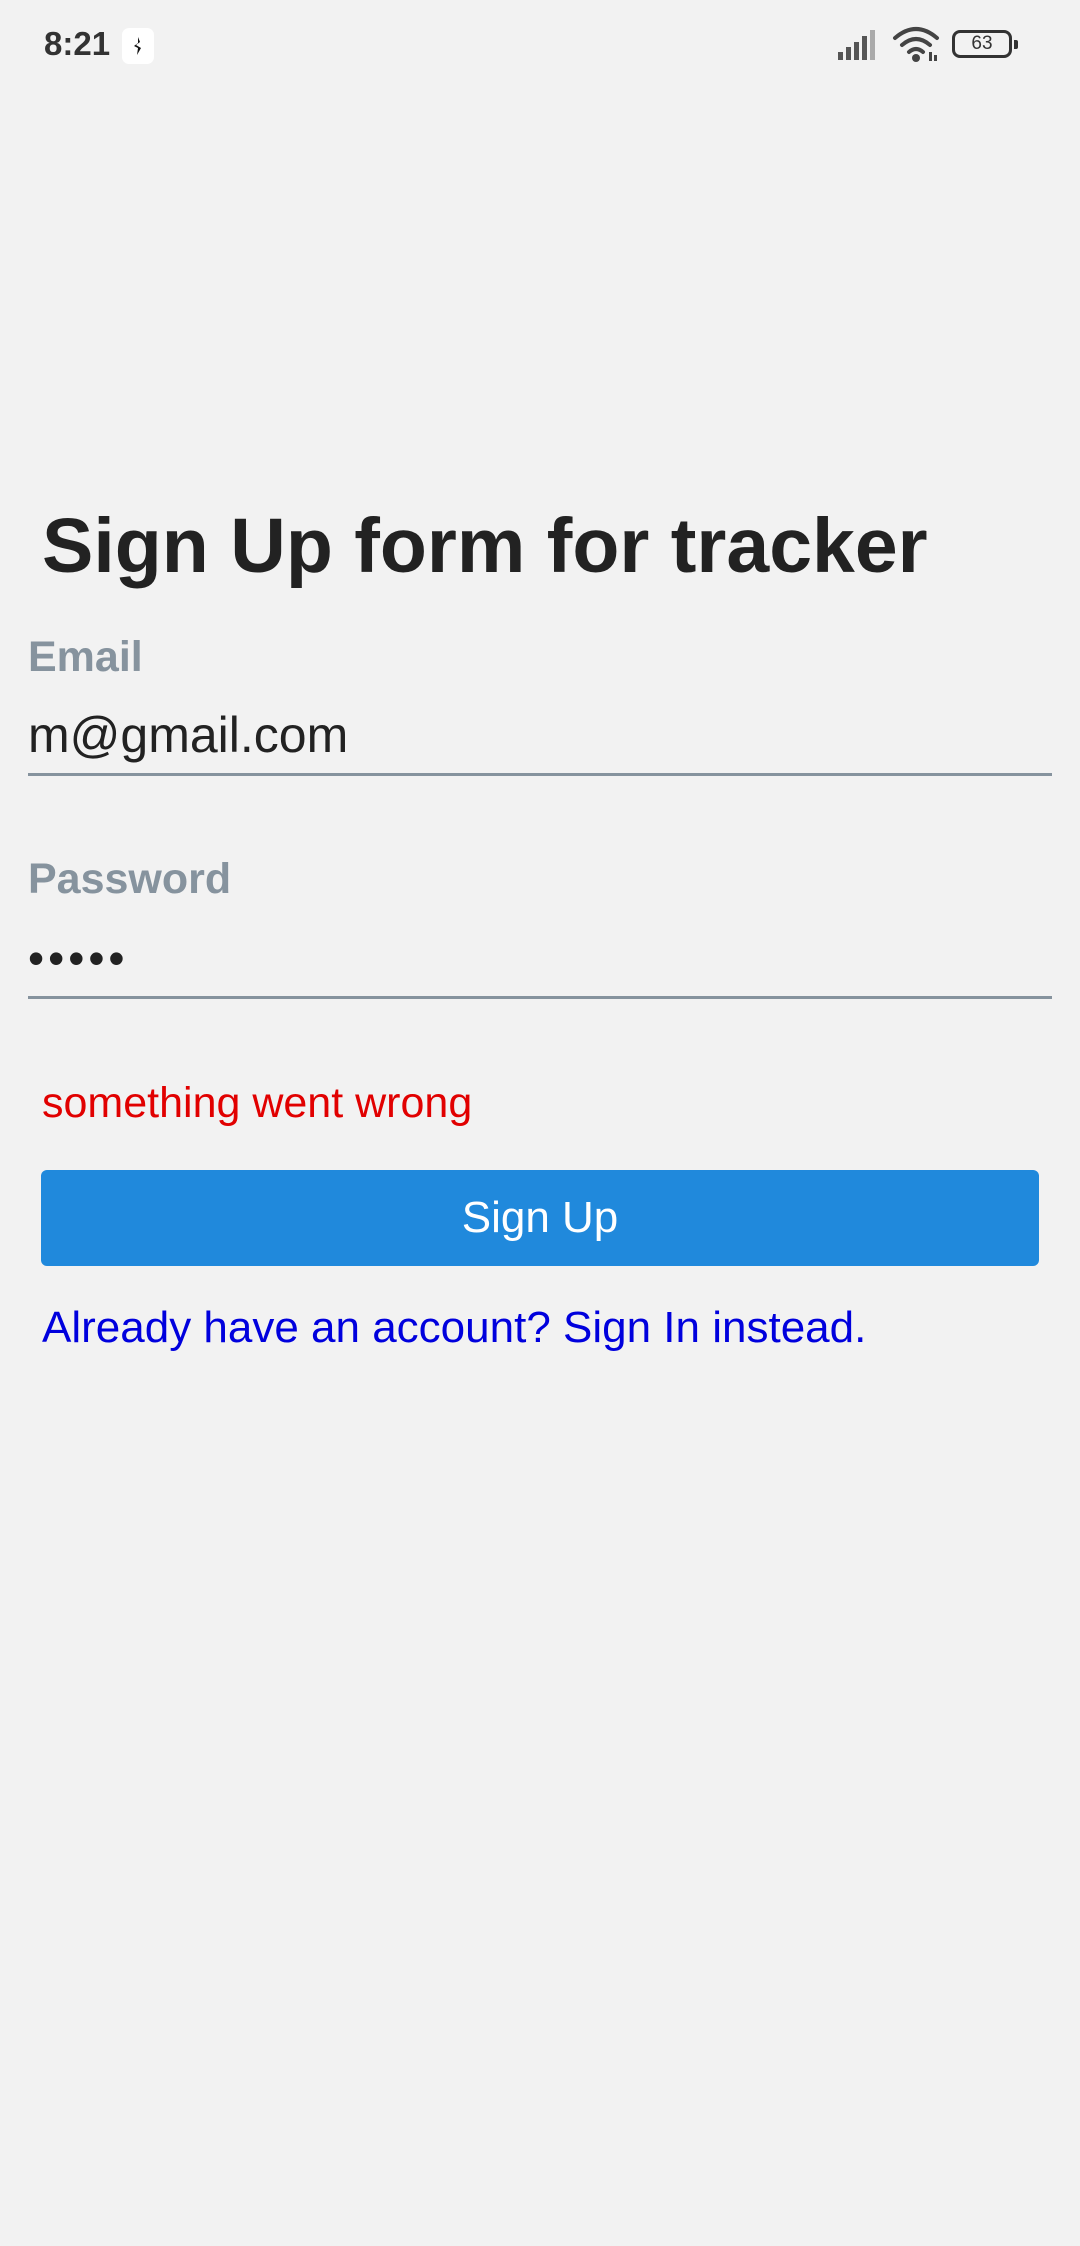 The height and width of the screenshot is (2246, 1080). I want to click on signal-icon, so click(857, 47).